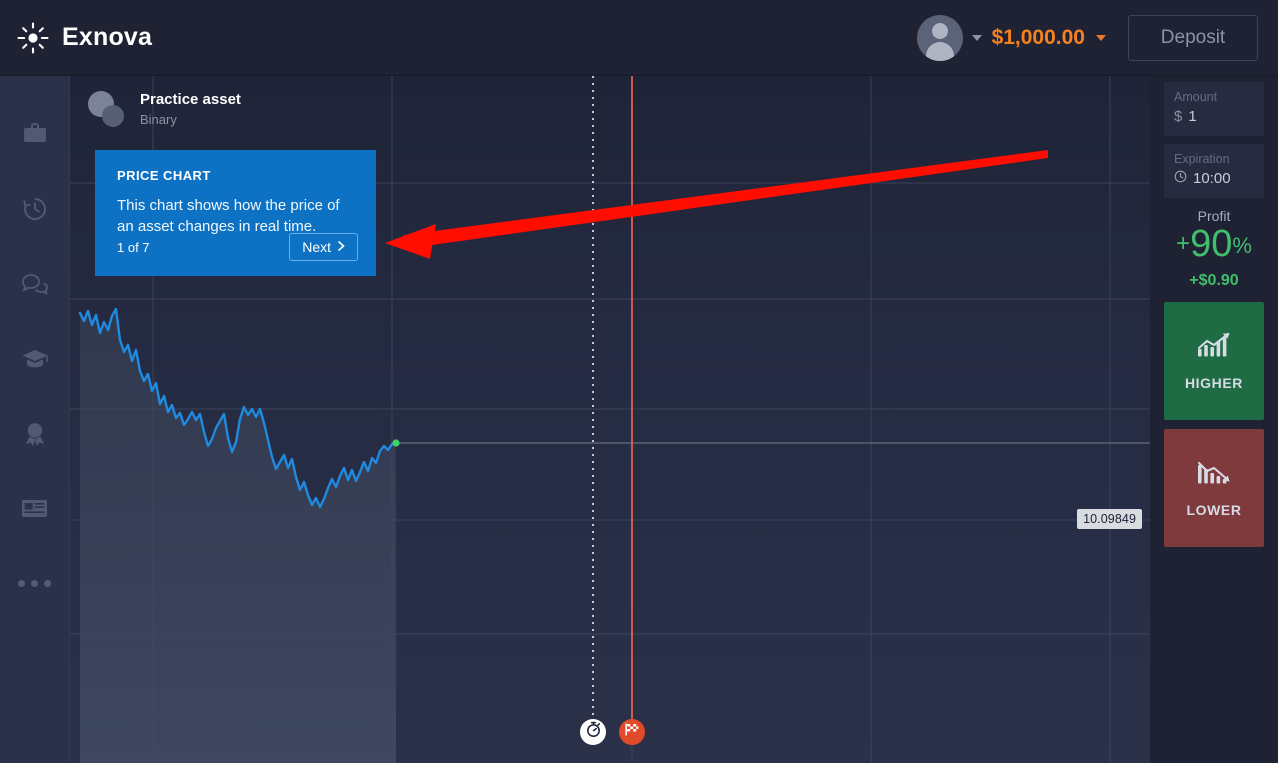 The image size is (1278, 763). I want to click on profit-percent-display: +90%, so click(1214, 245).